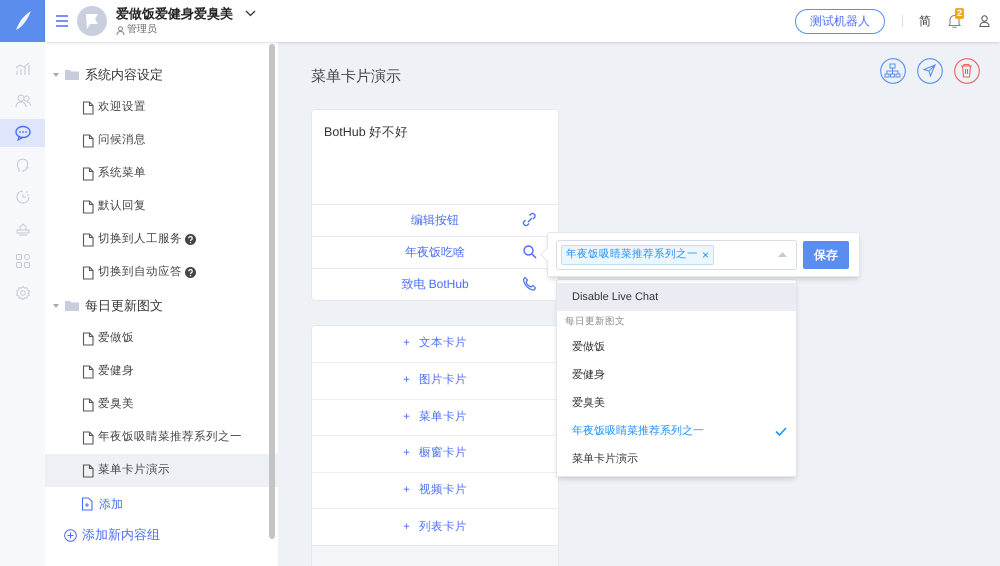  What do you see at coordinates (92, 21) in the screenshot?
I see `flag-avatar-icon` at bounding box center [92, 21].